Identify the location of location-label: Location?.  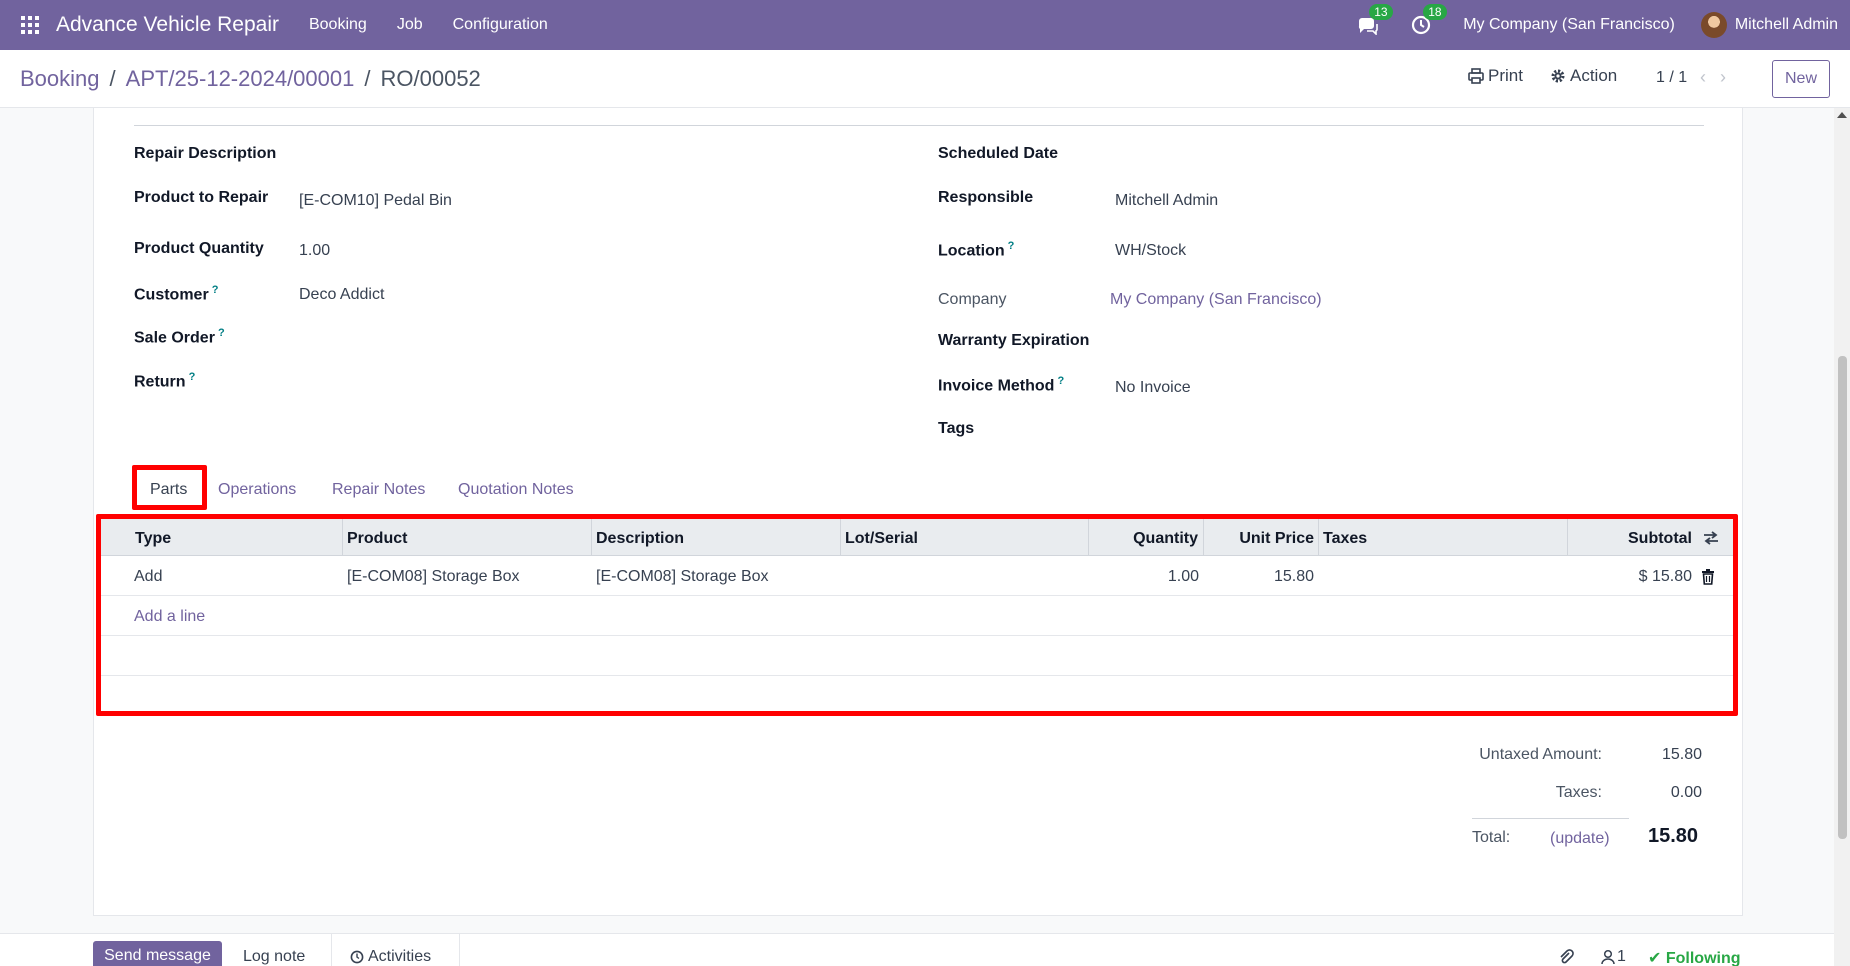
(976, 250).